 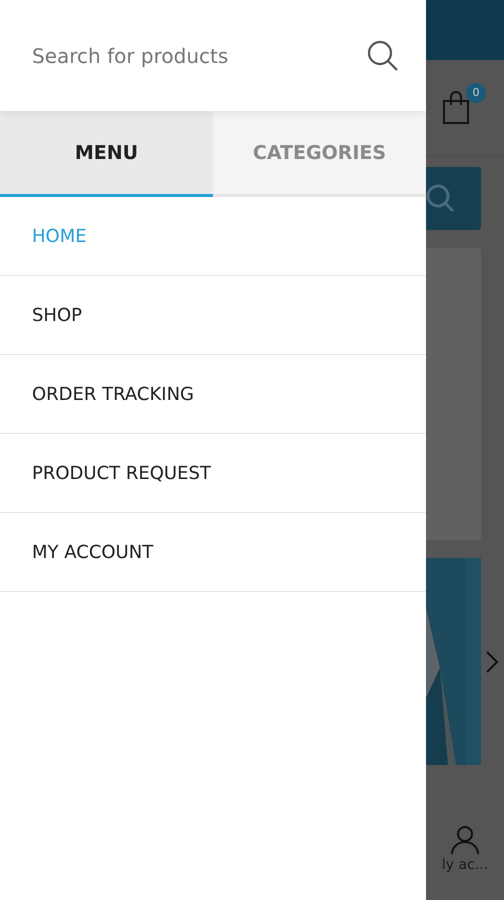 What do you see at coordinates (476, 92) in the screenshot?
I see `cart-count-badge: 0` at bounding box center [476, 92].